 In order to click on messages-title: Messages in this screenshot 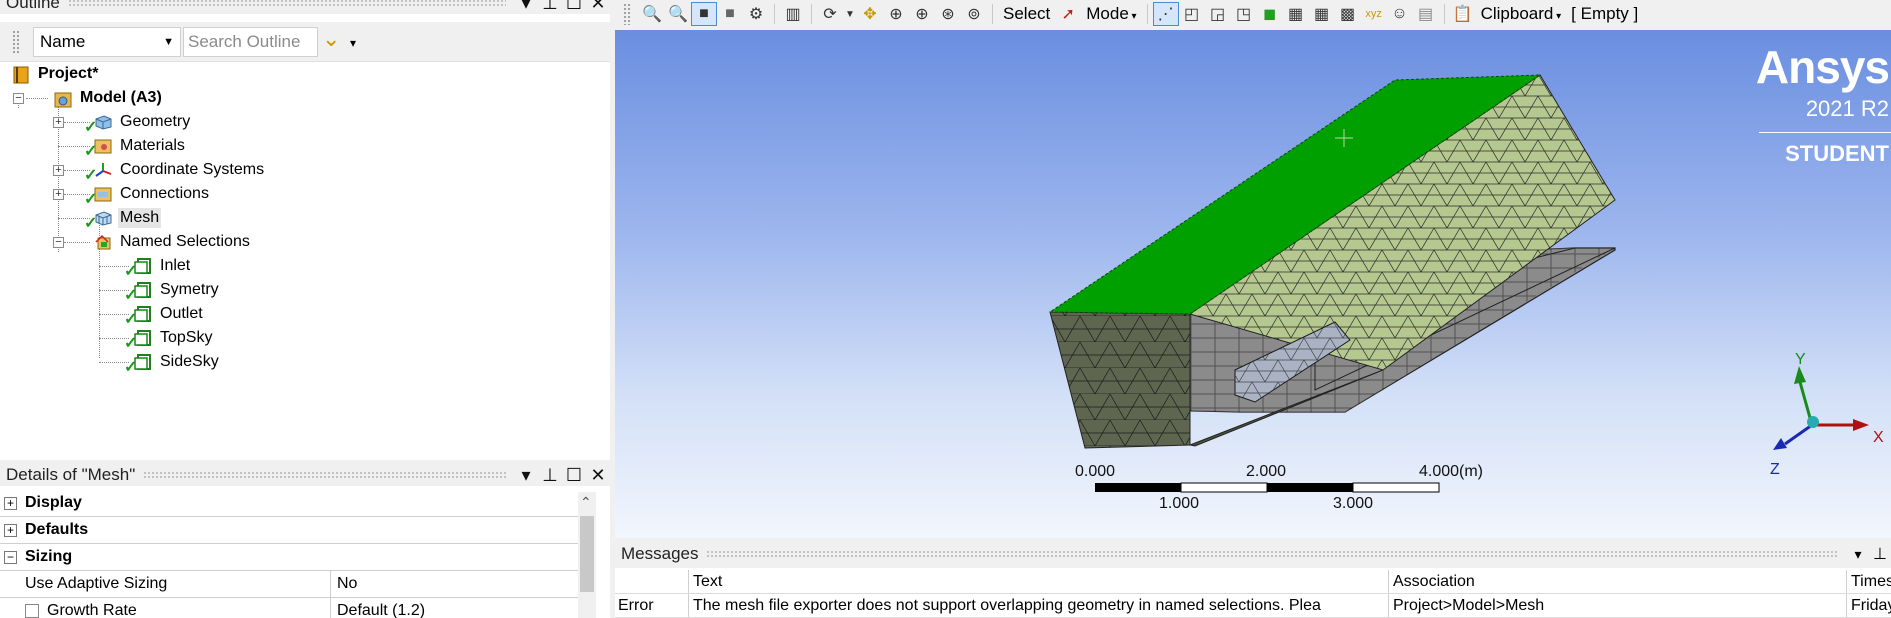, I will do `click(660, 553)`.